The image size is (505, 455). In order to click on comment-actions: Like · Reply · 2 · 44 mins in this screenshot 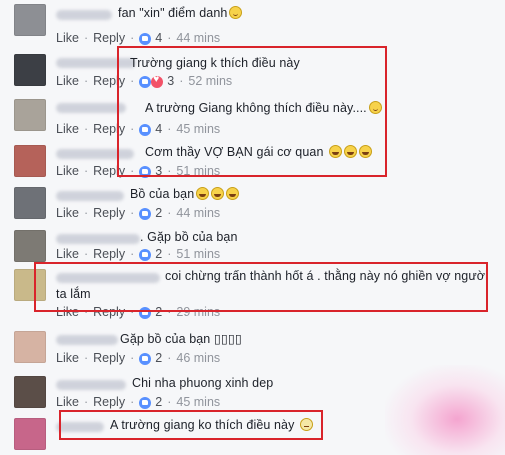, I will do `click(138, 213)`.